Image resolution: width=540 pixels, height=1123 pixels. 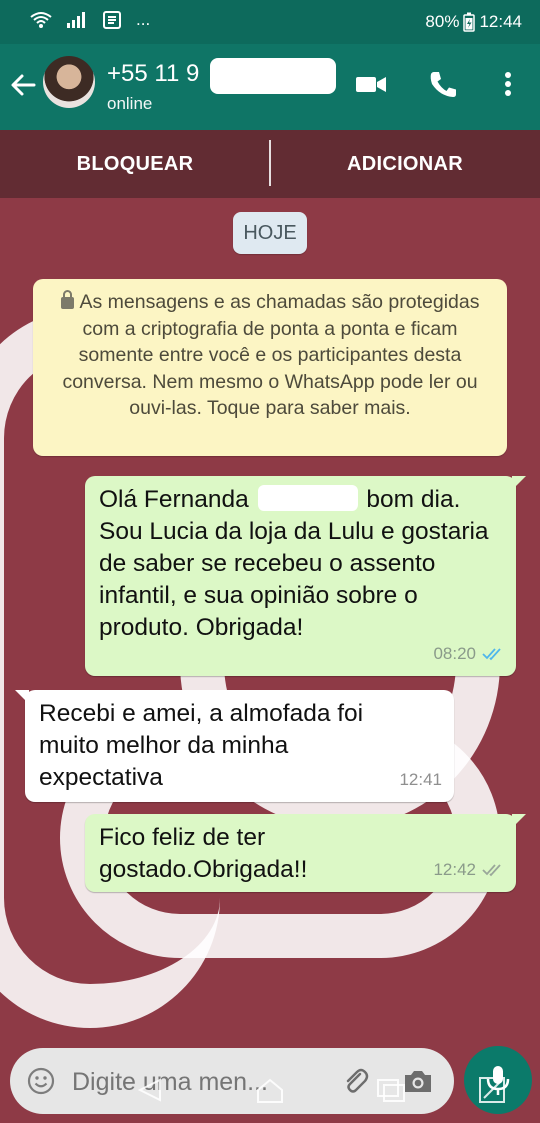 What do you see at coordinates (500, 21) in the screenshot?
I see `clock: 12:44` at bounding box center [500, 21].